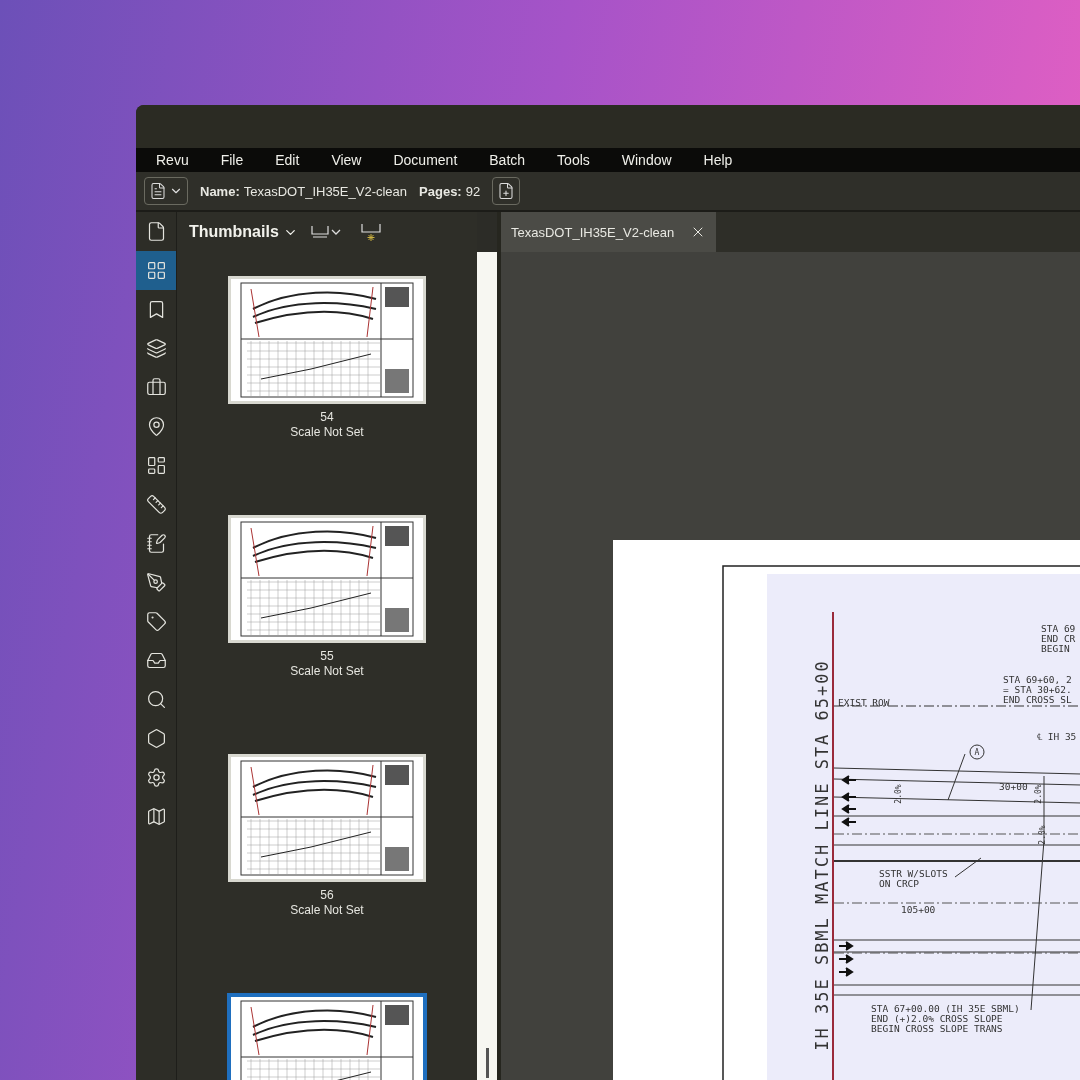 The image size is (1080, 1080). Describe the element at coordinates (243, 232) in the screenshot. I see `panel-title-dropdown: Thumbnails` at that location.